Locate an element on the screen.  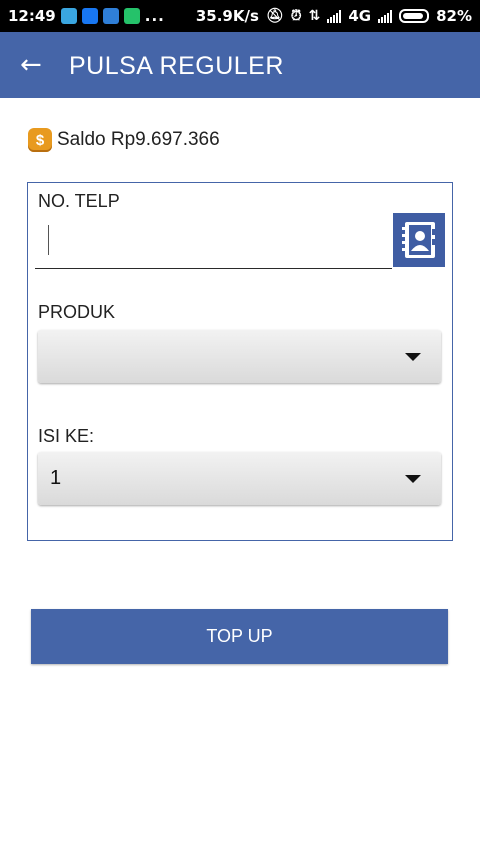
topup-button: TOP UP is located at coordinates (239, 636).